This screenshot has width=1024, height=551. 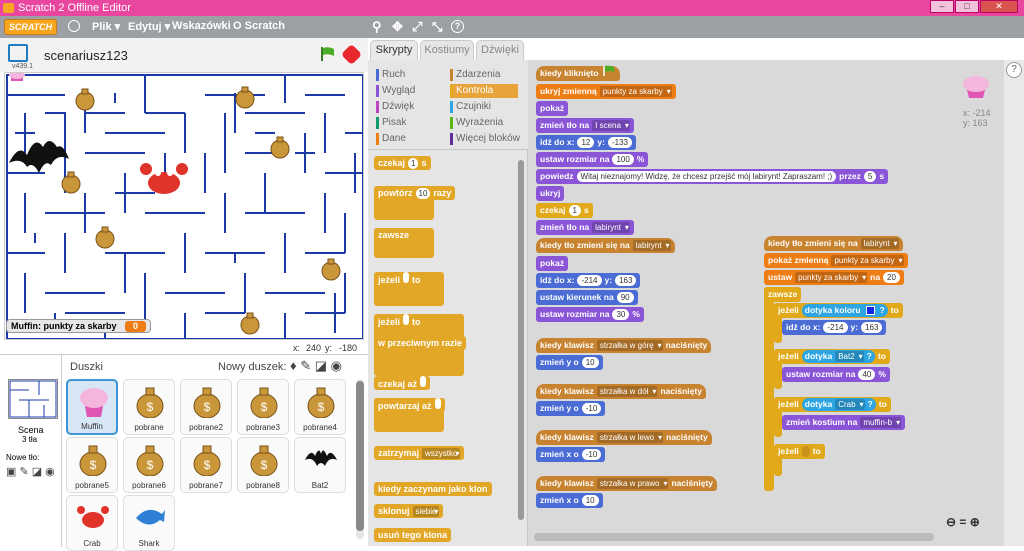 I want to click on tab-scripts: Skrypty, so click(x=394, y=50).